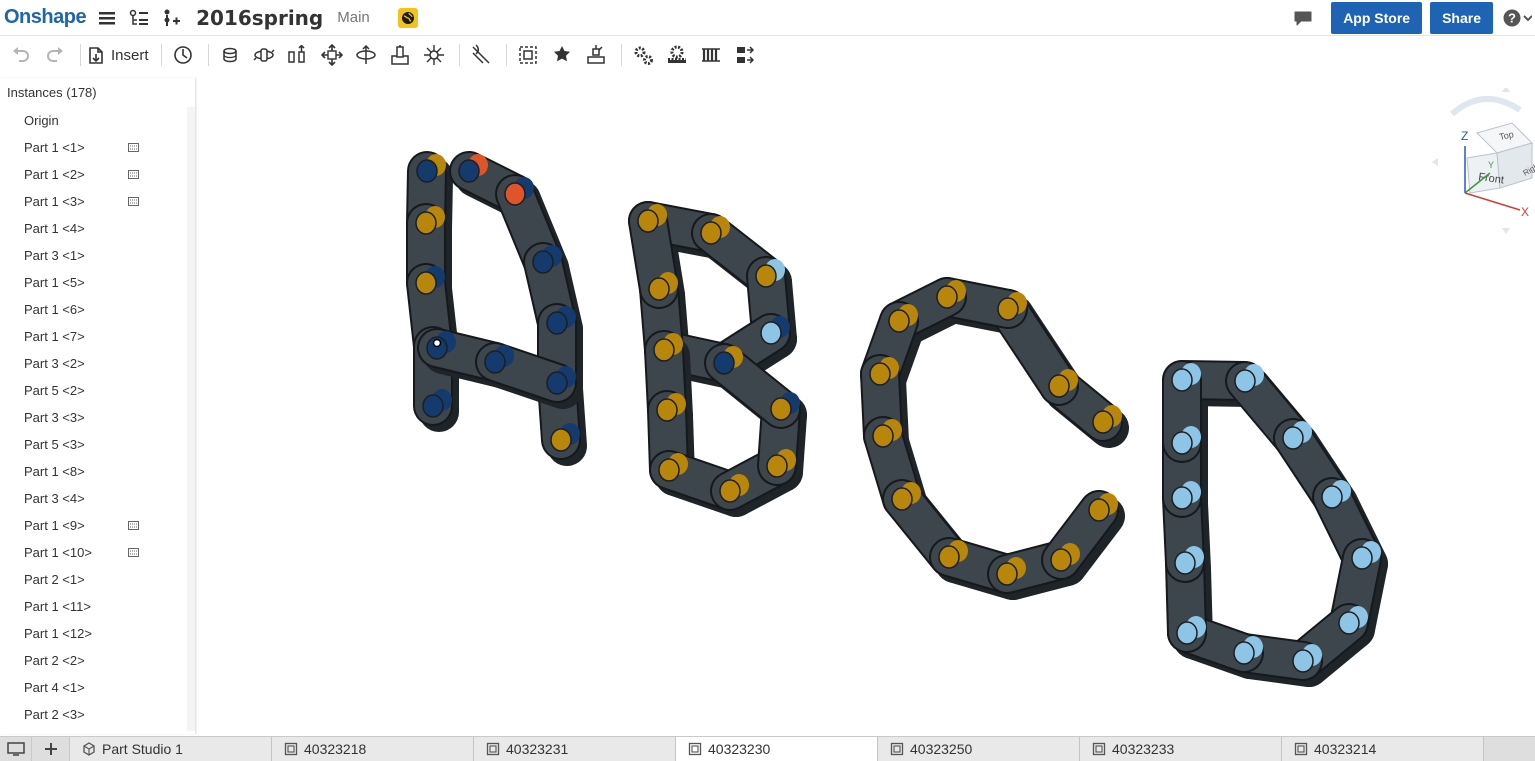 Image resolution: width=1535 pixels, height=761 pixels. What do you see at coordinates (55, 55) in the screenshot?
I see `redo-icon` at bounding box center [55, 55].